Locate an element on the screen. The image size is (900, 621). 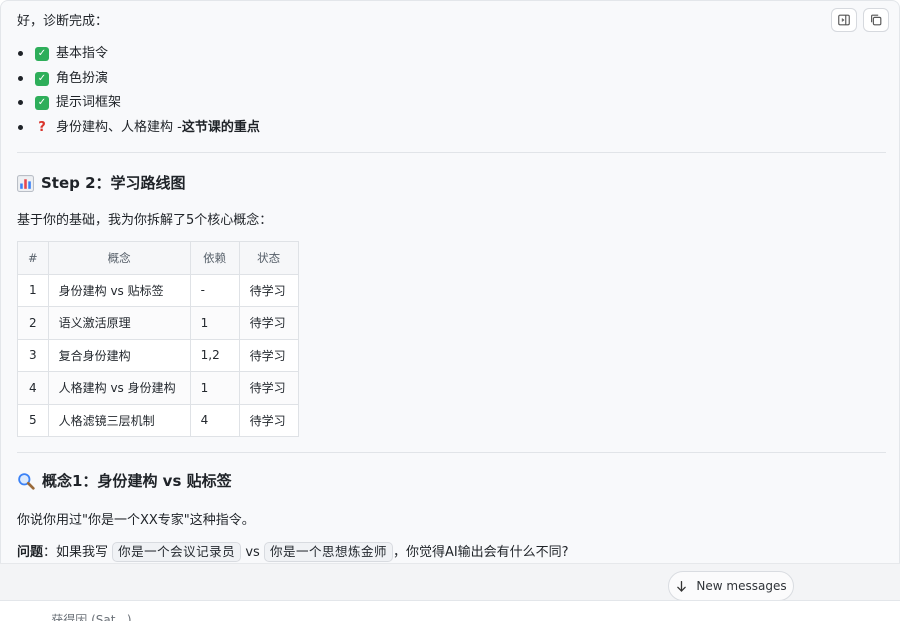
list-item: ✓ 提示词框架 is located at coordinates (138, 106).